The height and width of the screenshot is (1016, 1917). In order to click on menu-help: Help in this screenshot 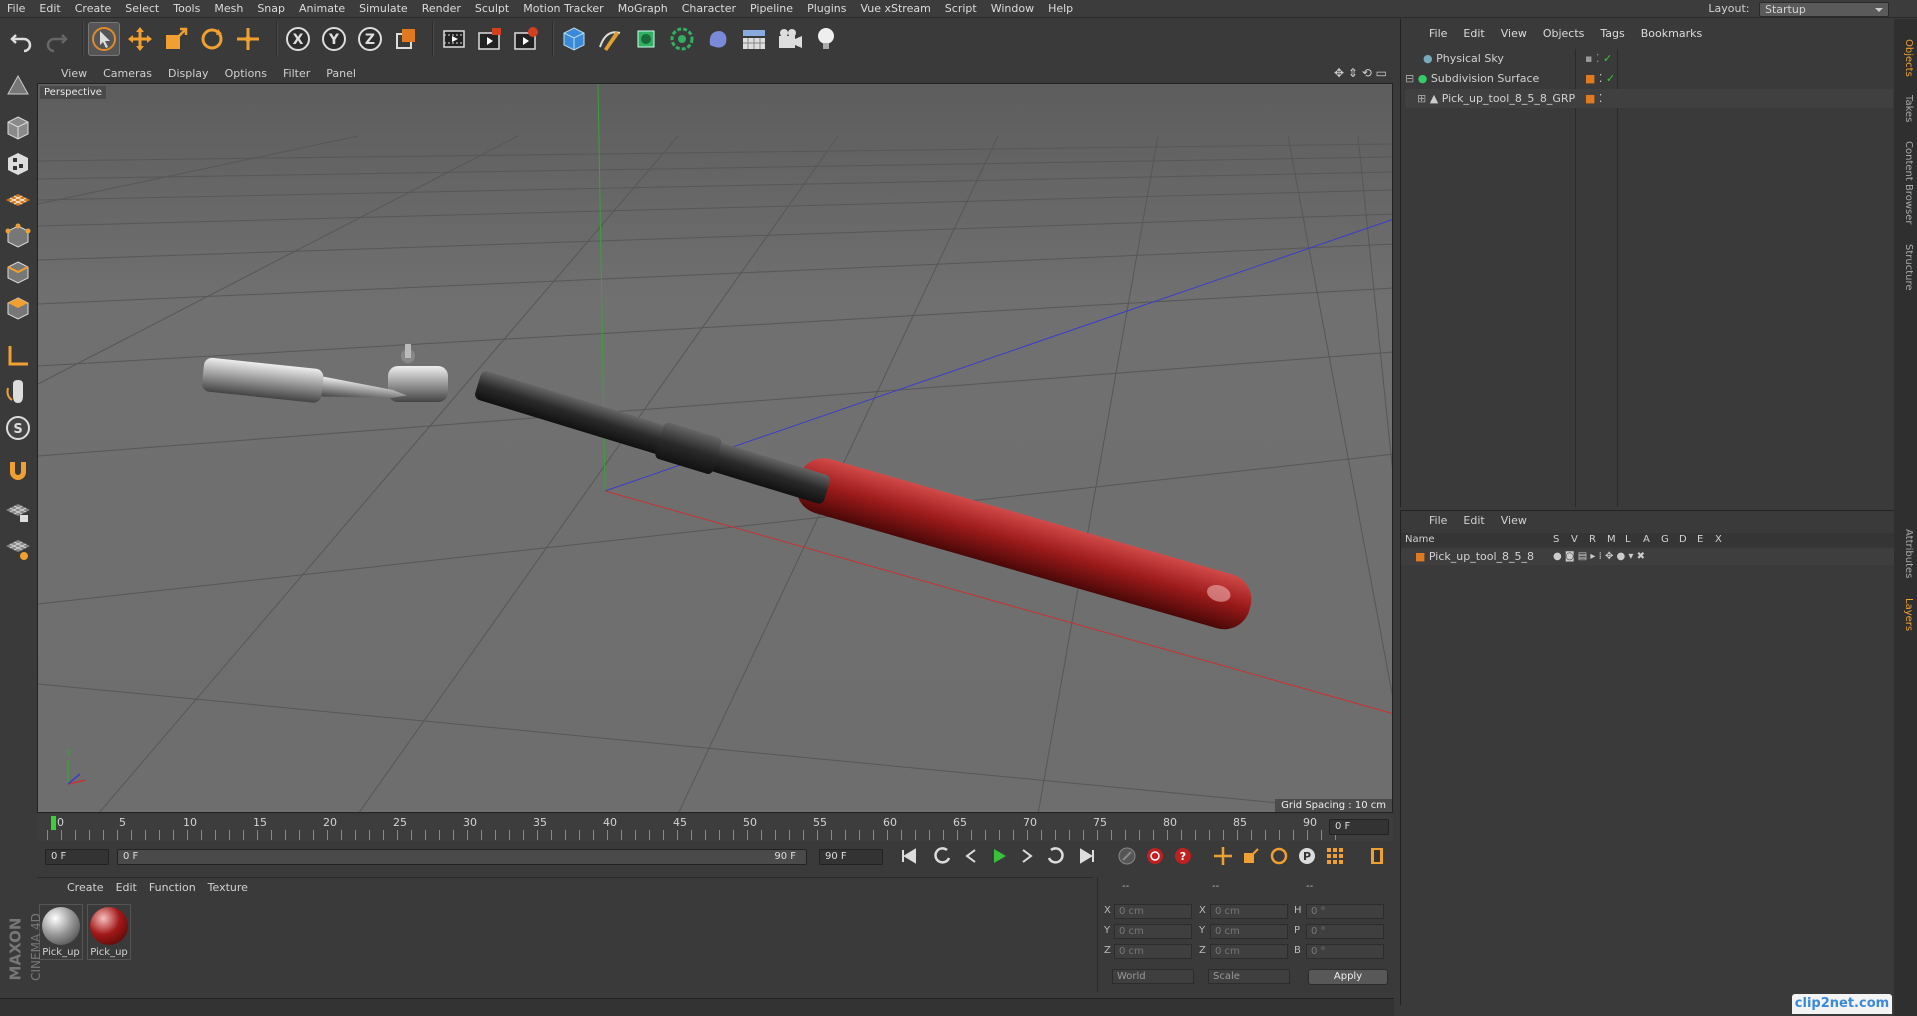, I will do `click(1060, 8)`.